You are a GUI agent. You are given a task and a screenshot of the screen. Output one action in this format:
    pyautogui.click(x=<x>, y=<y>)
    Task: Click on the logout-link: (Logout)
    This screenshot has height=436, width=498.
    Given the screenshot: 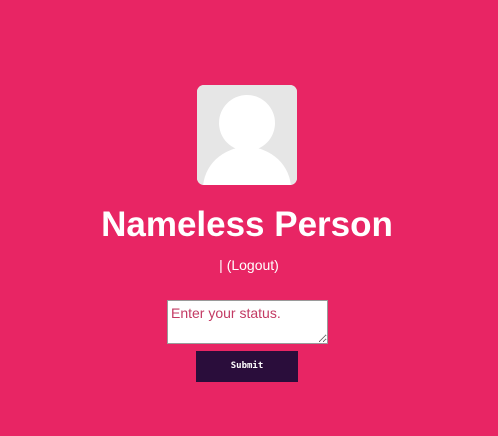 What is the action you would take?
    pyautogui.click(x=253, y=265)
    